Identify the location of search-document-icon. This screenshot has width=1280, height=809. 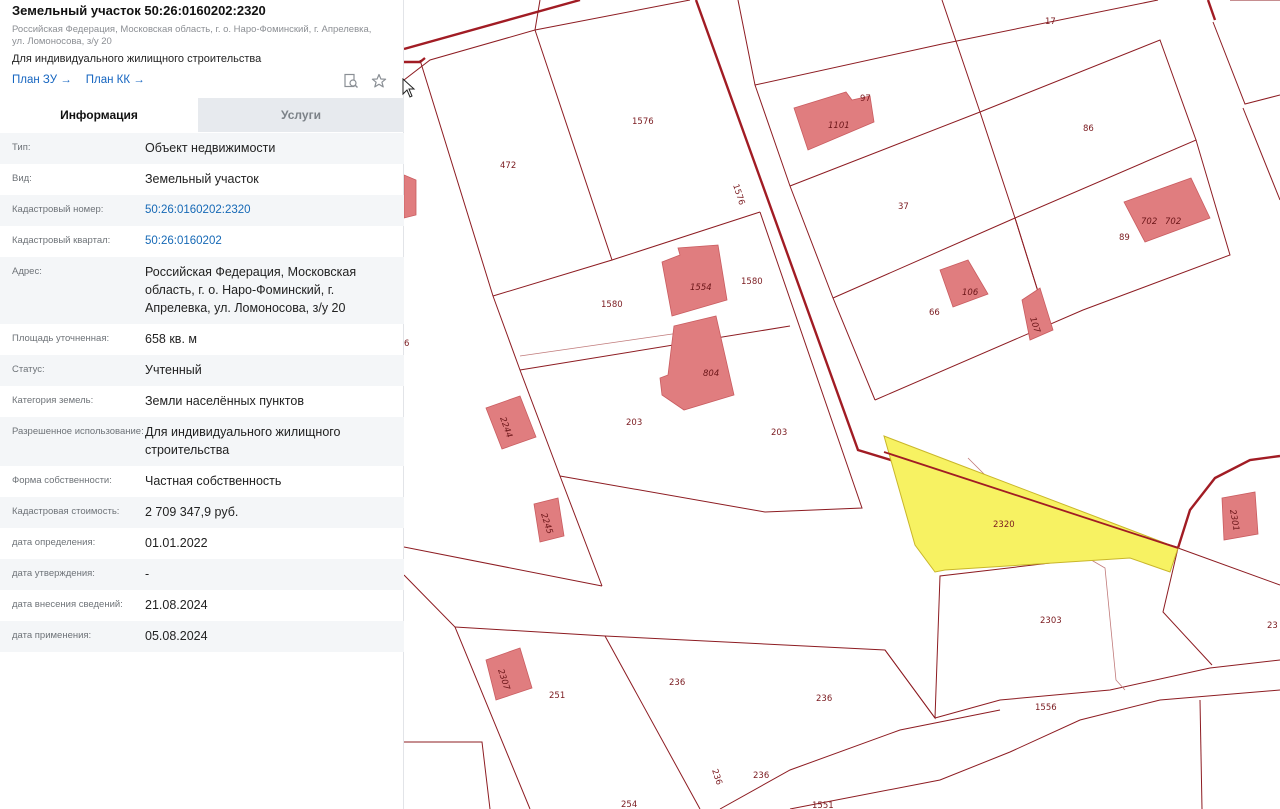
(351, 81).